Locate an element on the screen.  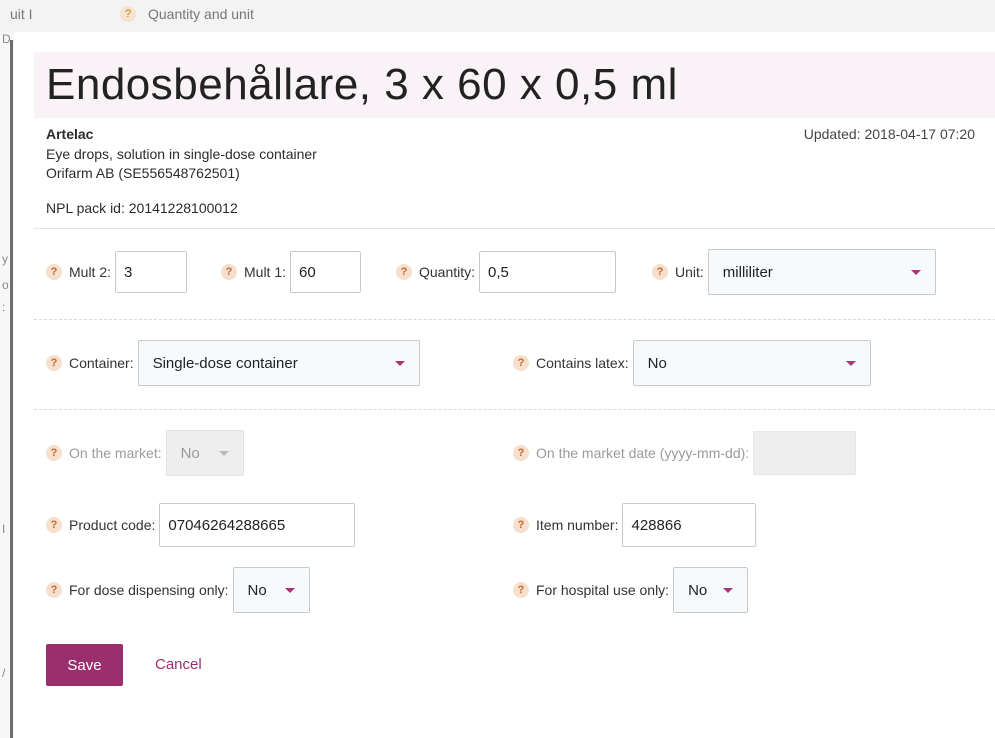
on-market-field: ? On the market: No is located at coordinates (145, 453).